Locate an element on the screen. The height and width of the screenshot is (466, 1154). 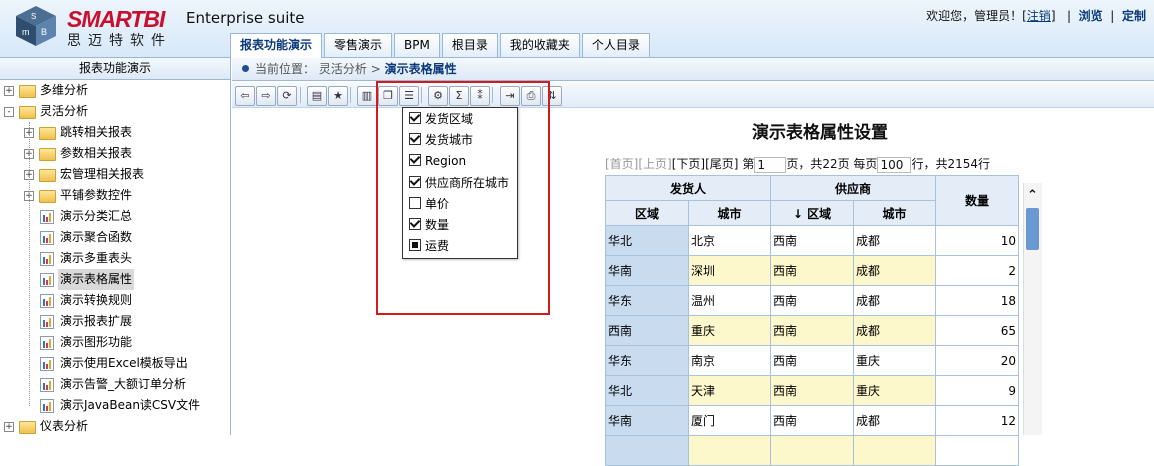
table-cell: 温州 is located at coordinates (729, 300).